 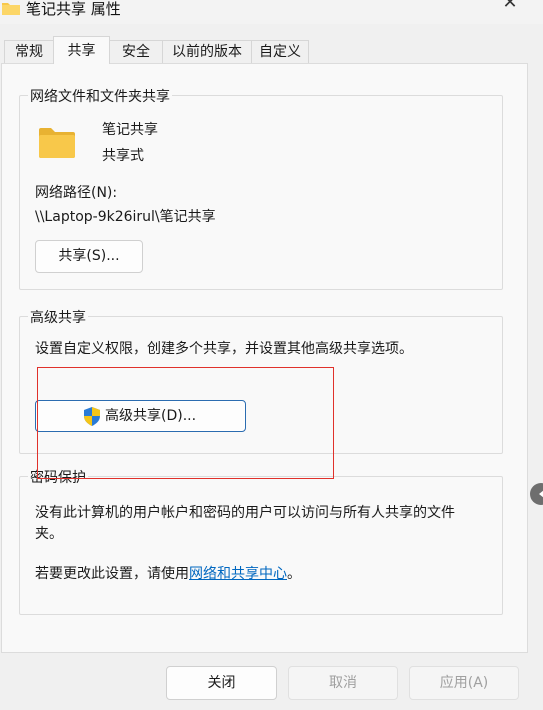 I want to click on tab-sharing: 共享, so click(x=81, y=50).